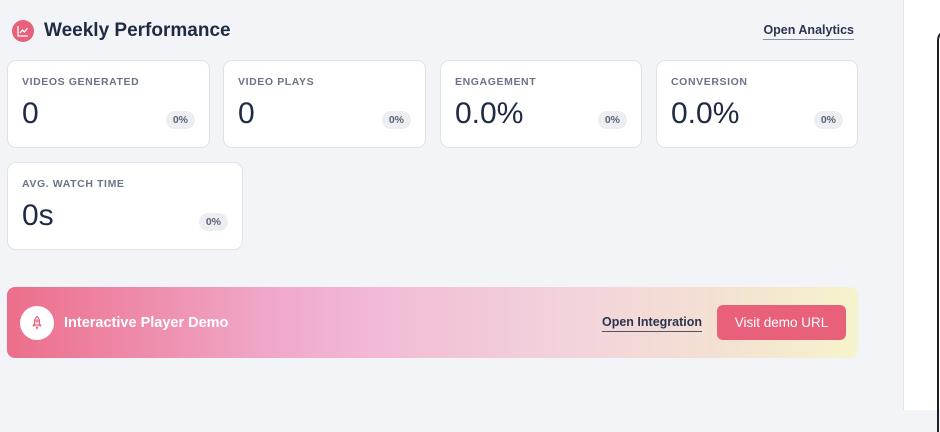 The height and width of the screenshot is (432, 940). Describe the element at coordinates (808, 31) in the screenshot. I see `open-analytics-link: Open Analytics` at that location.